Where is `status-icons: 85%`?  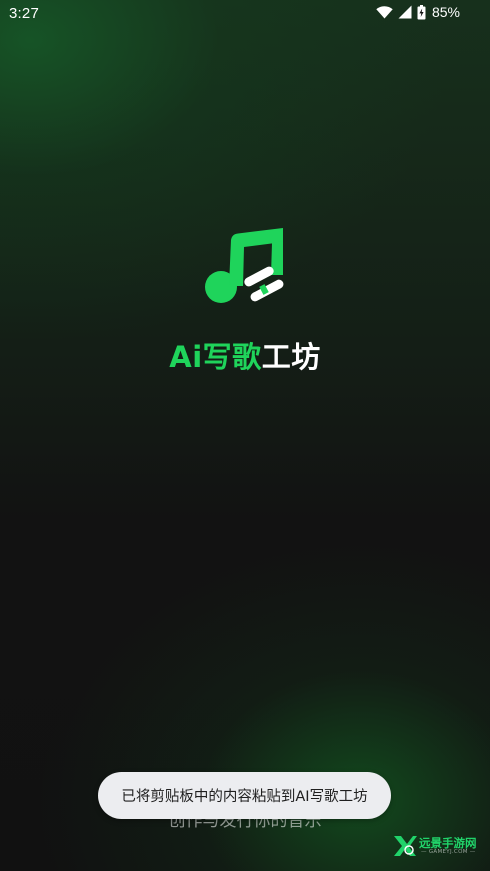
status-icons: 85% is located at coordinates (418, 12).